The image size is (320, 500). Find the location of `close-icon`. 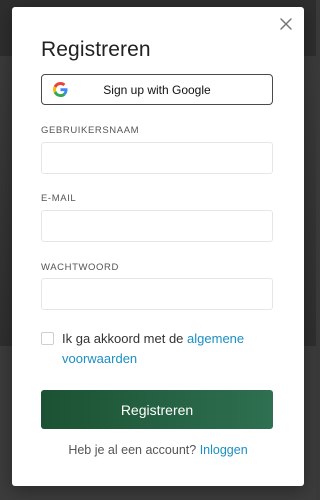

close-icon is located at coordinates (286, 24).